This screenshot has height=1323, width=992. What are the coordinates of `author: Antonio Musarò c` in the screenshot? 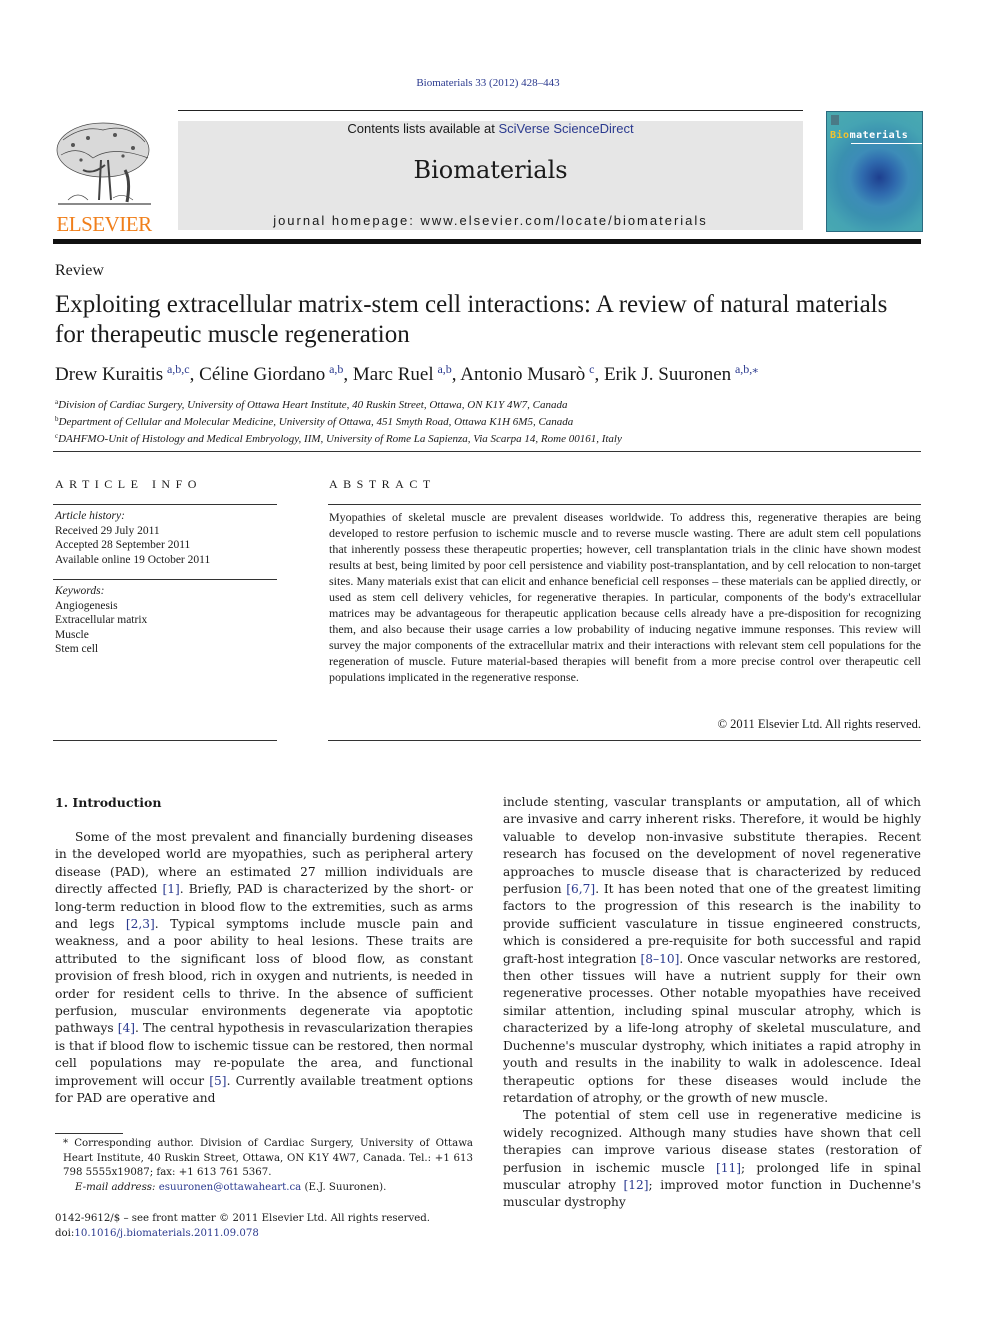 It's located at (527, 373).